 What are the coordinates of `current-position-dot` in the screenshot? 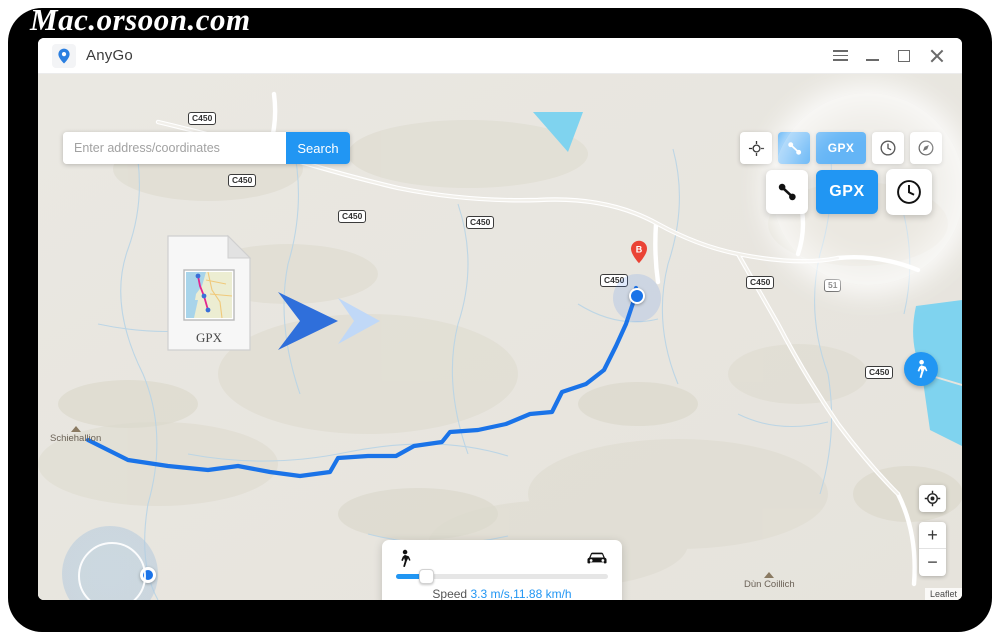 It's located at (637, 296).